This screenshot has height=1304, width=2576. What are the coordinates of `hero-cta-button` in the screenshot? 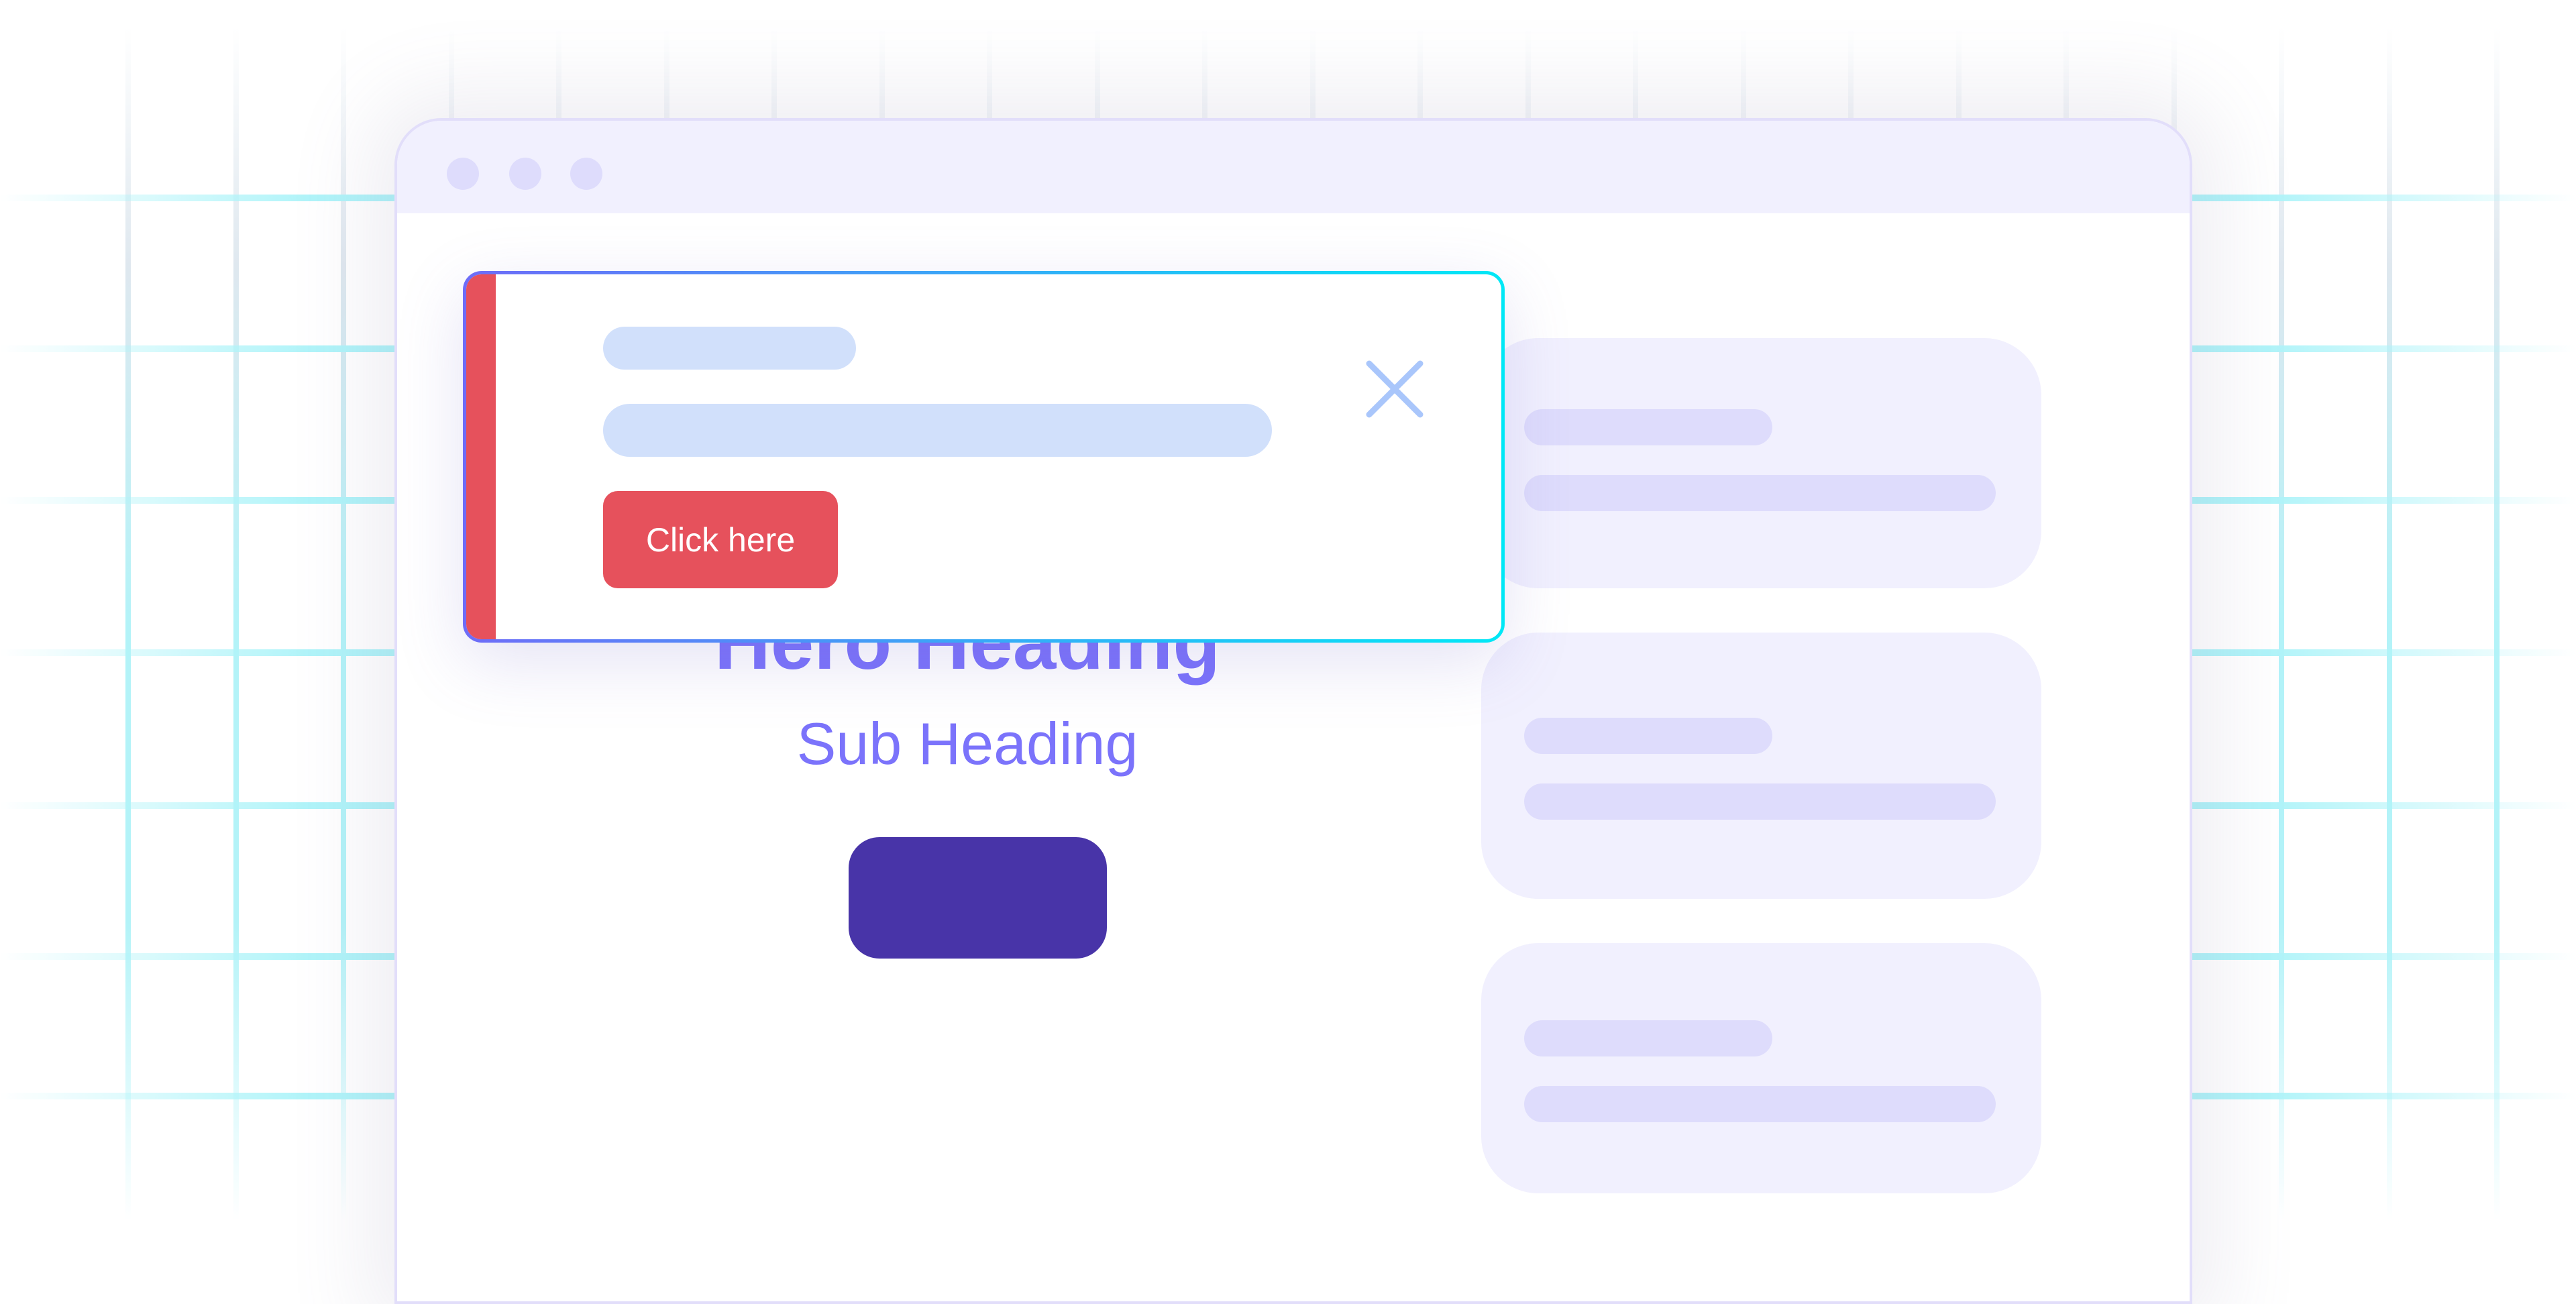 It's located at (978, 898).